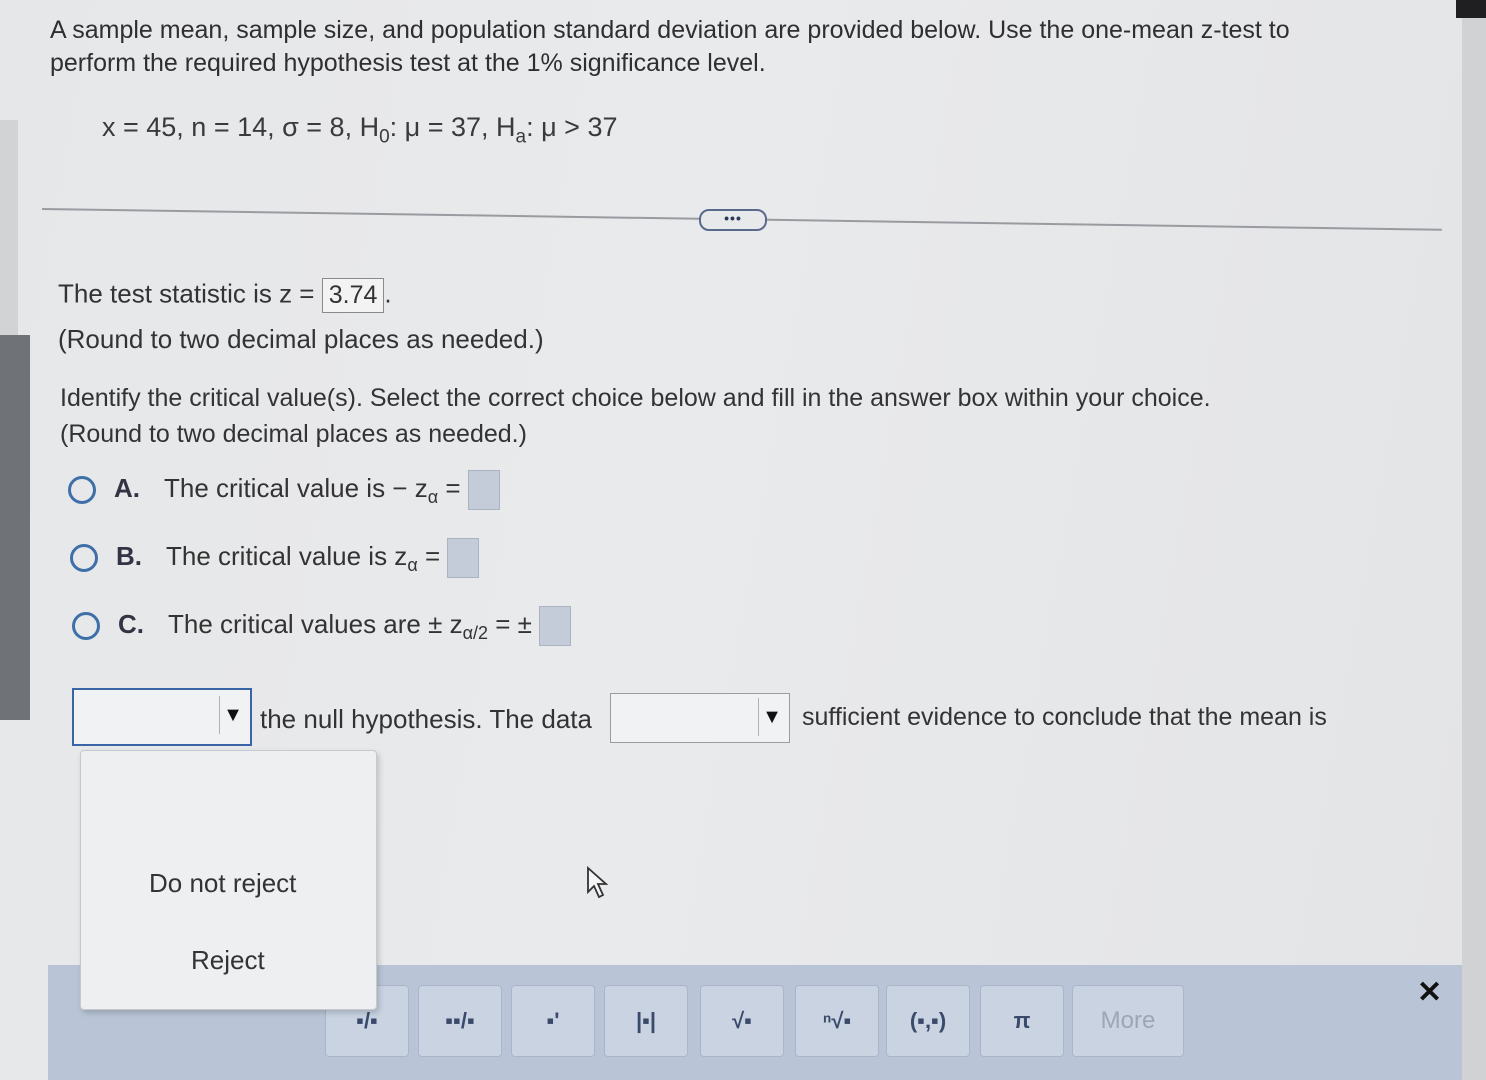 This screenshot has width=1486, height=1080. I want to click on option-c-text: The critical values are ± z, so click(315, 623).